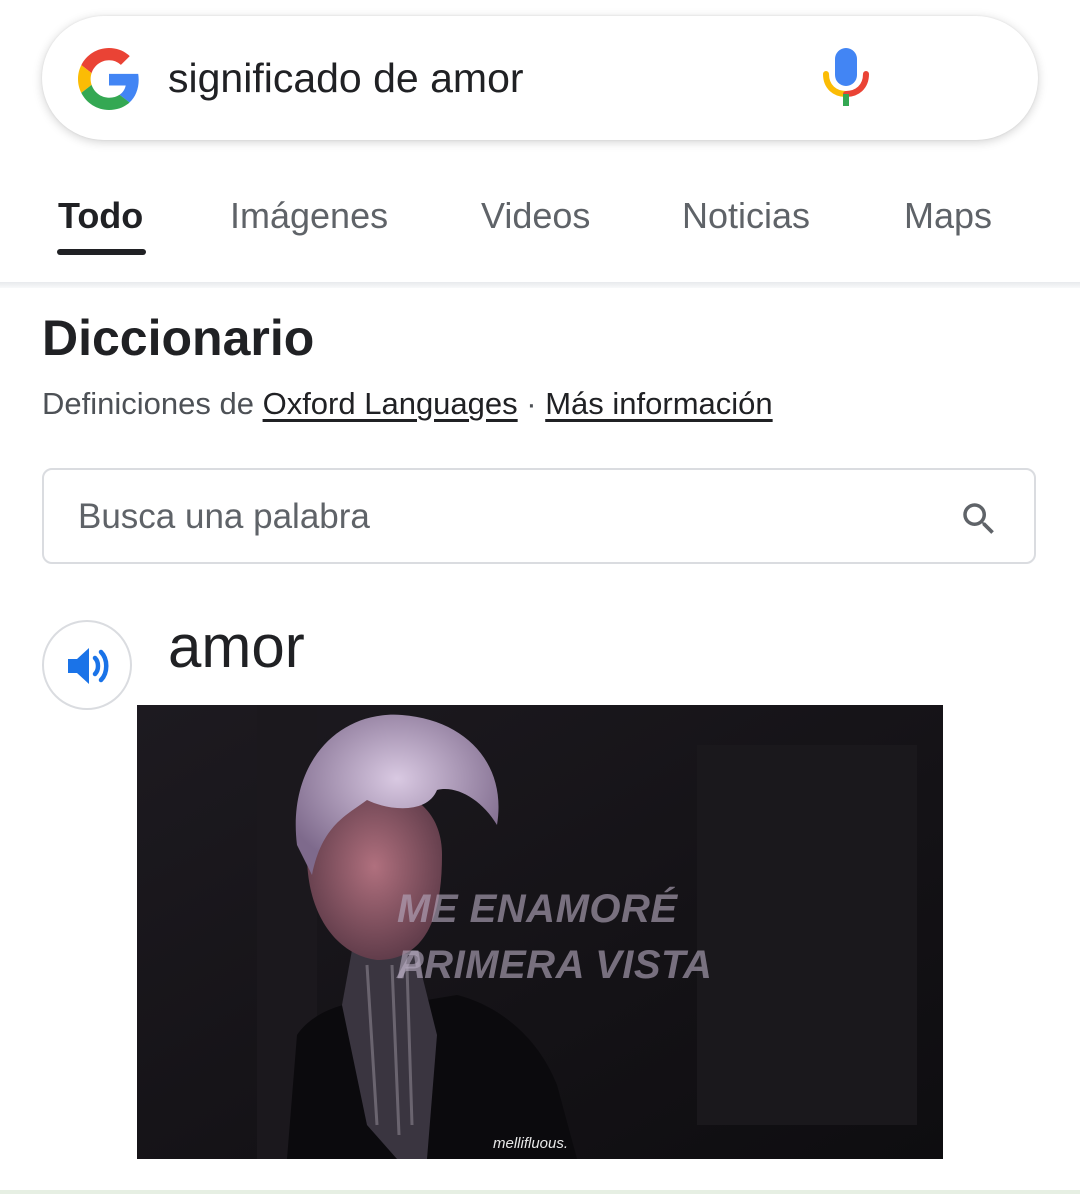  What do you see at coordinates (531, 1143) in the screenshot?
I see `image-watermark: mellifluous.` at bounding box center [531, 1143].